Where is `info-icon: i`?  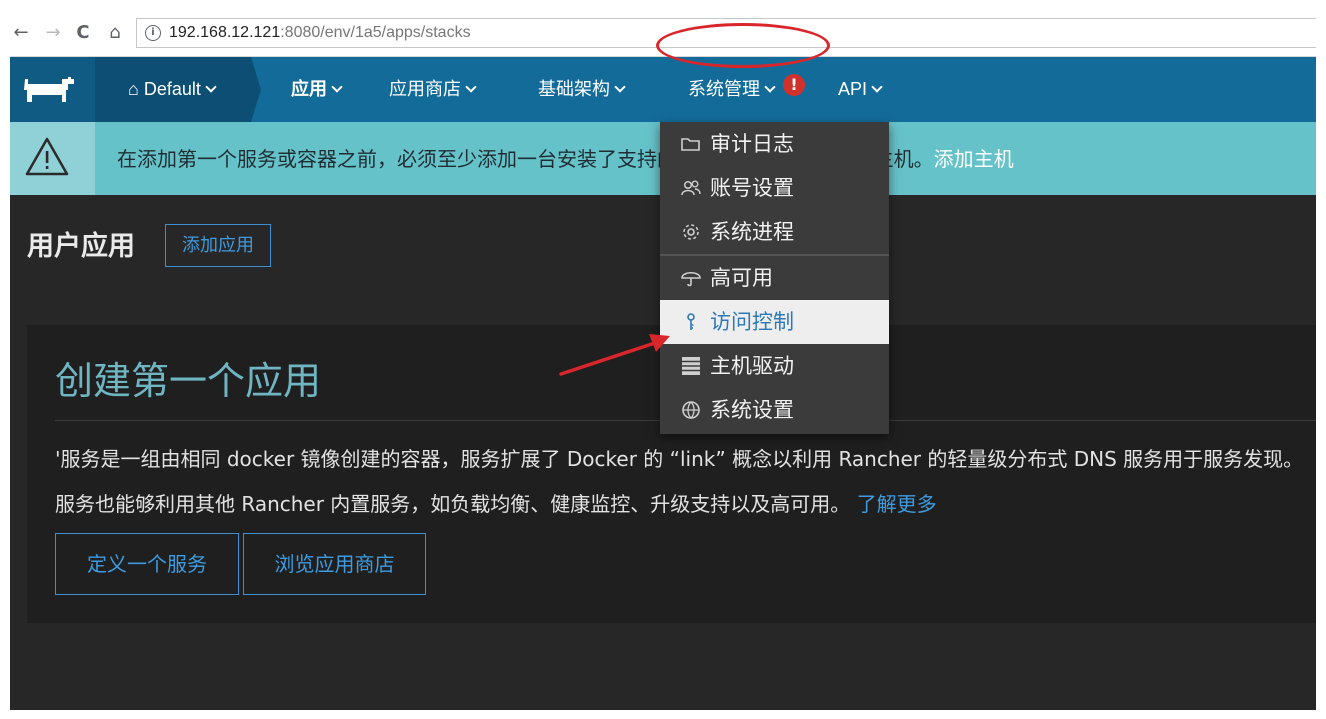 info-icon: i is located at coordinates (153, 33).